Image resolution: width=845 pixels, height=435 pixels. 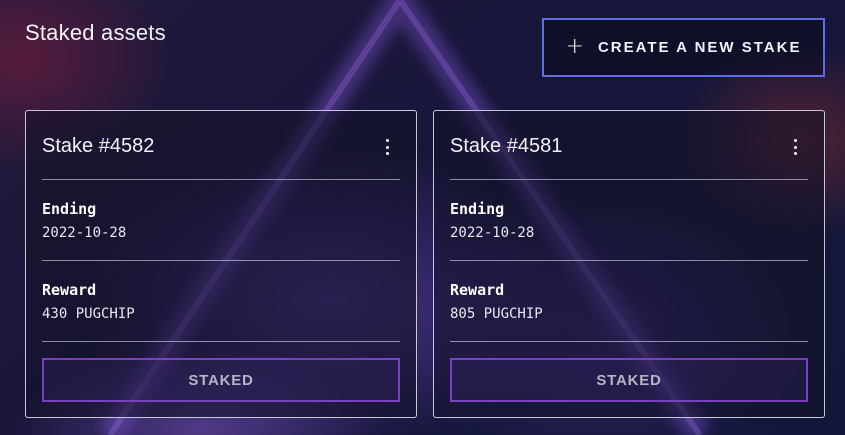 I want to click on reward-value: 805 PUGCHIP, so click(x=496, y=314).